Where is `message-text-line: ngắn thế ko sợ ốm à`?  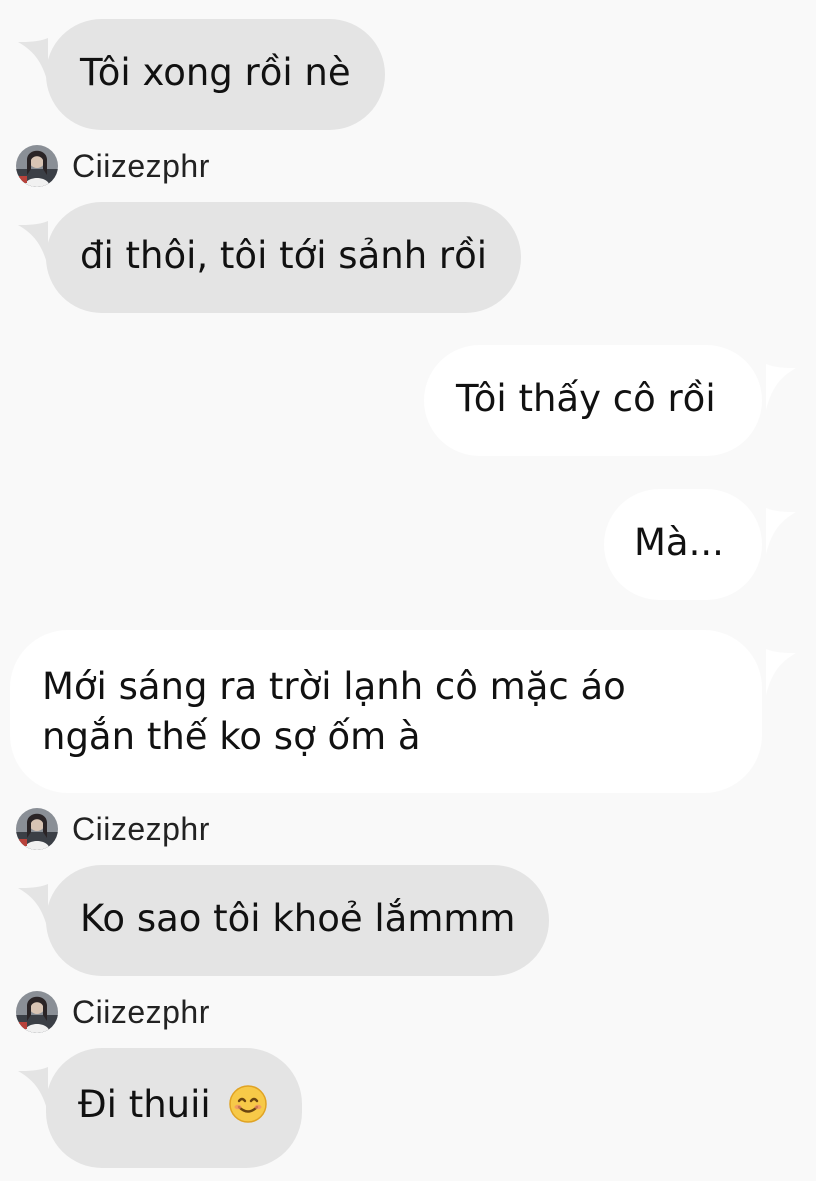
message-text-line: ngắn thế ko sợ ốm à is located at coordinates (231, 736).